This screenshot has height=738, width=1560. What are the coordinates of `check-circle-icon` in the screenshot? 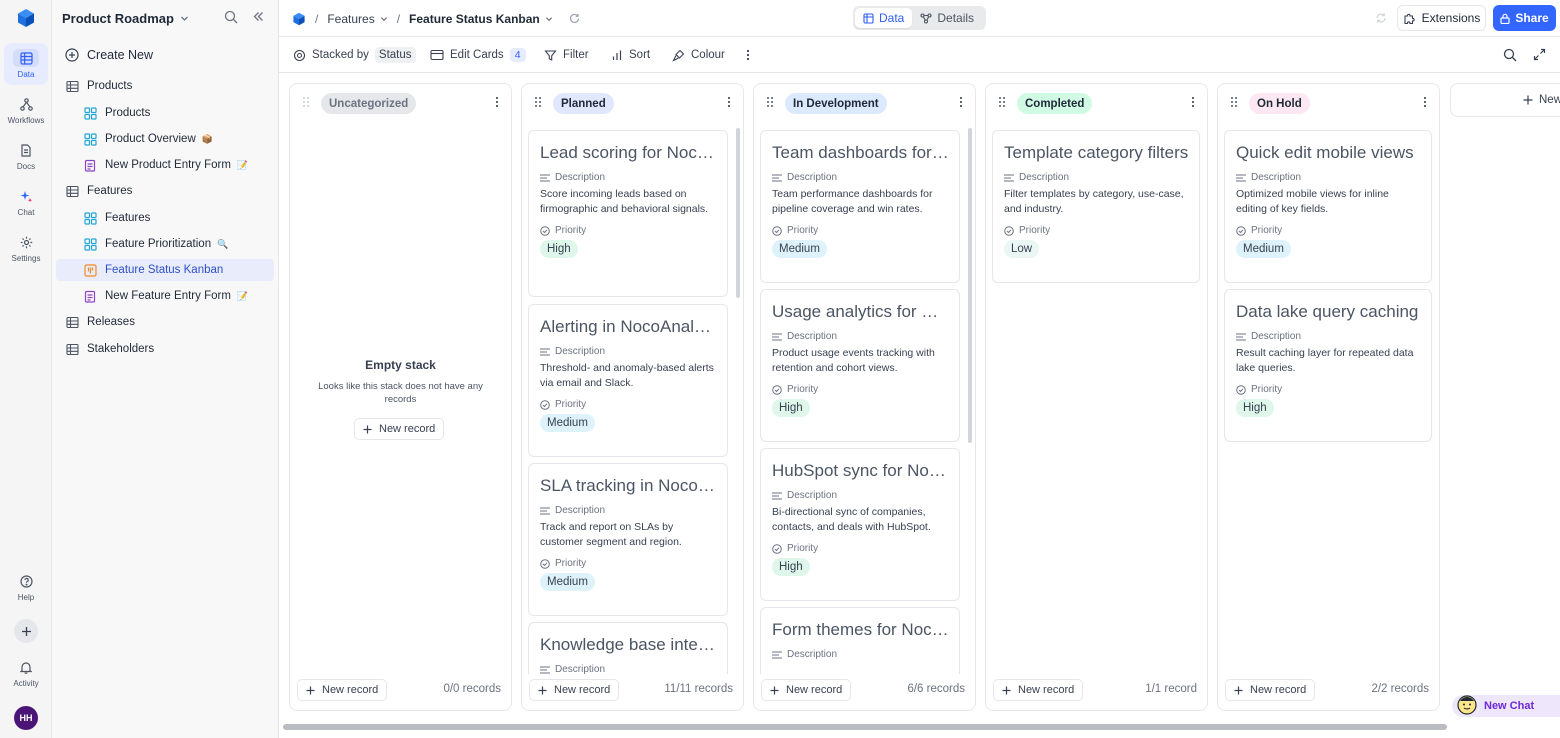 It's located at (545, 230).